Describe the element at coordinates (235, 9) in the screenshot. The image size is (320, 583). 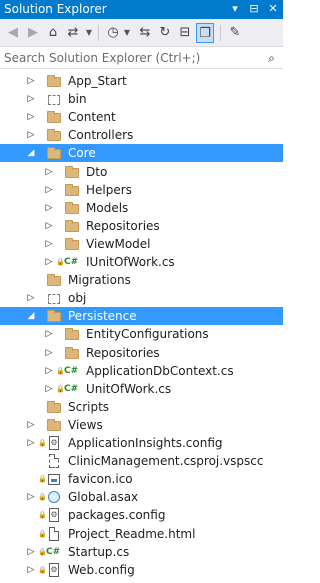
I see `window-position-dropdown-icon: ▾` at that location.